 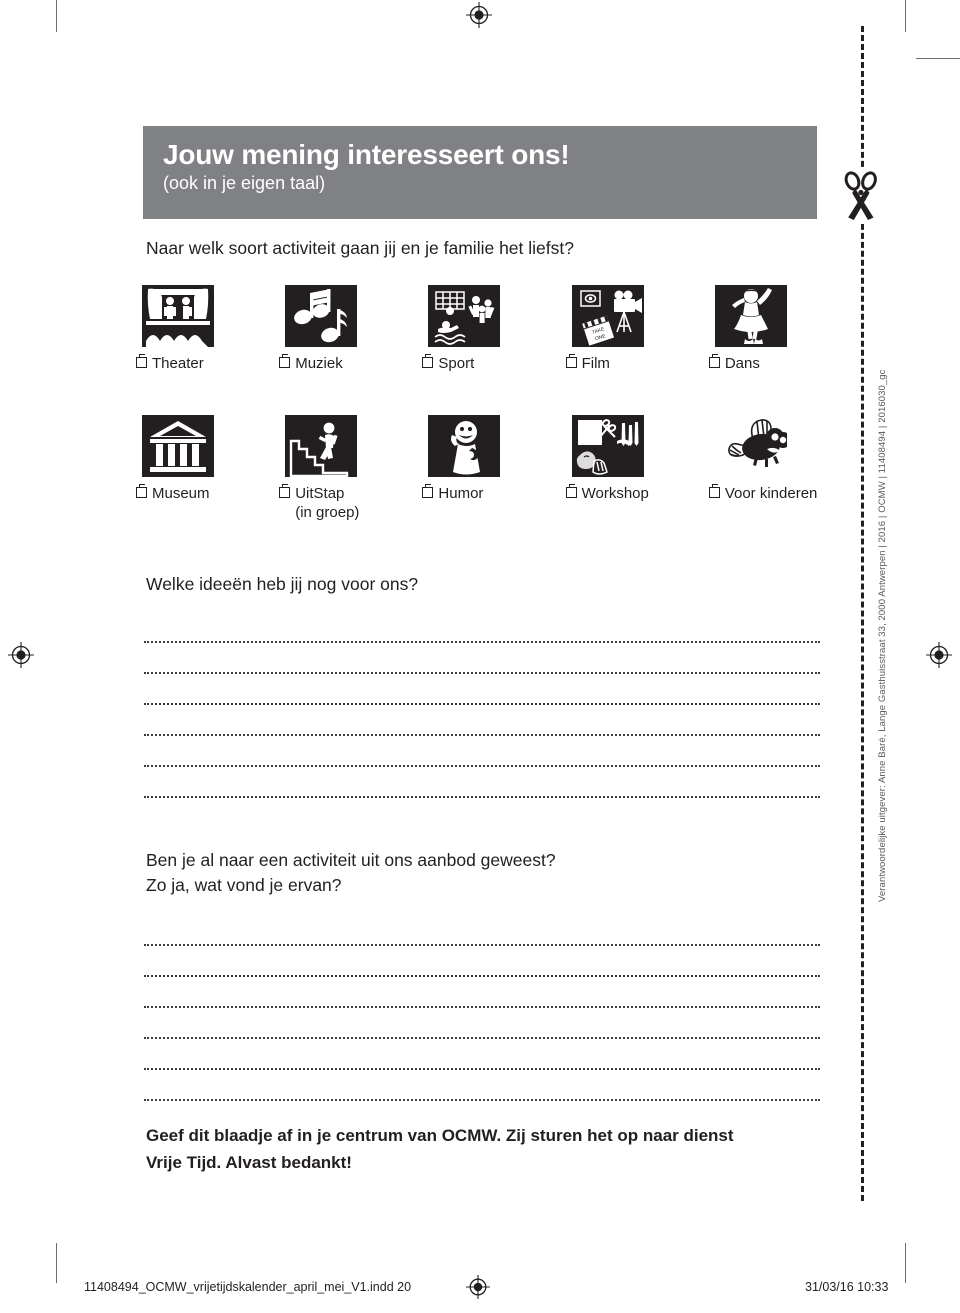 I want to click on option-muziek: Muziek, so click(x=350, y=329).